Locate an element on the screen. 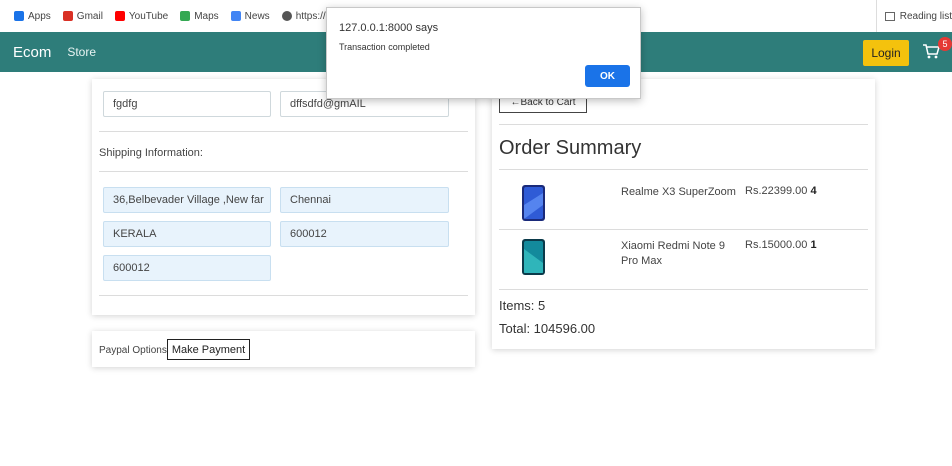 The width and height of the screenshot is (952, 466). gmail-icon is located at coordinates (67, 16).